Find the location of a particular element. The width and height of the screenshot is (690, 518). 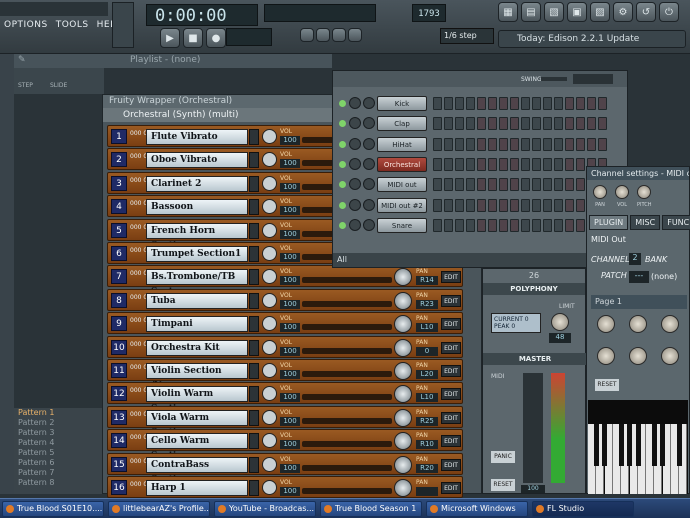

channel-button: HiHat is located at coordinates (402, 144).